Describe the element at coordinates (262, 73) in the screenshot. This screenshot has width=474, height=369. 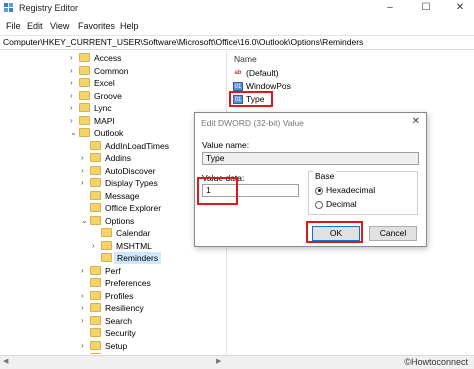
I see `value-name: (Default)` at that location.